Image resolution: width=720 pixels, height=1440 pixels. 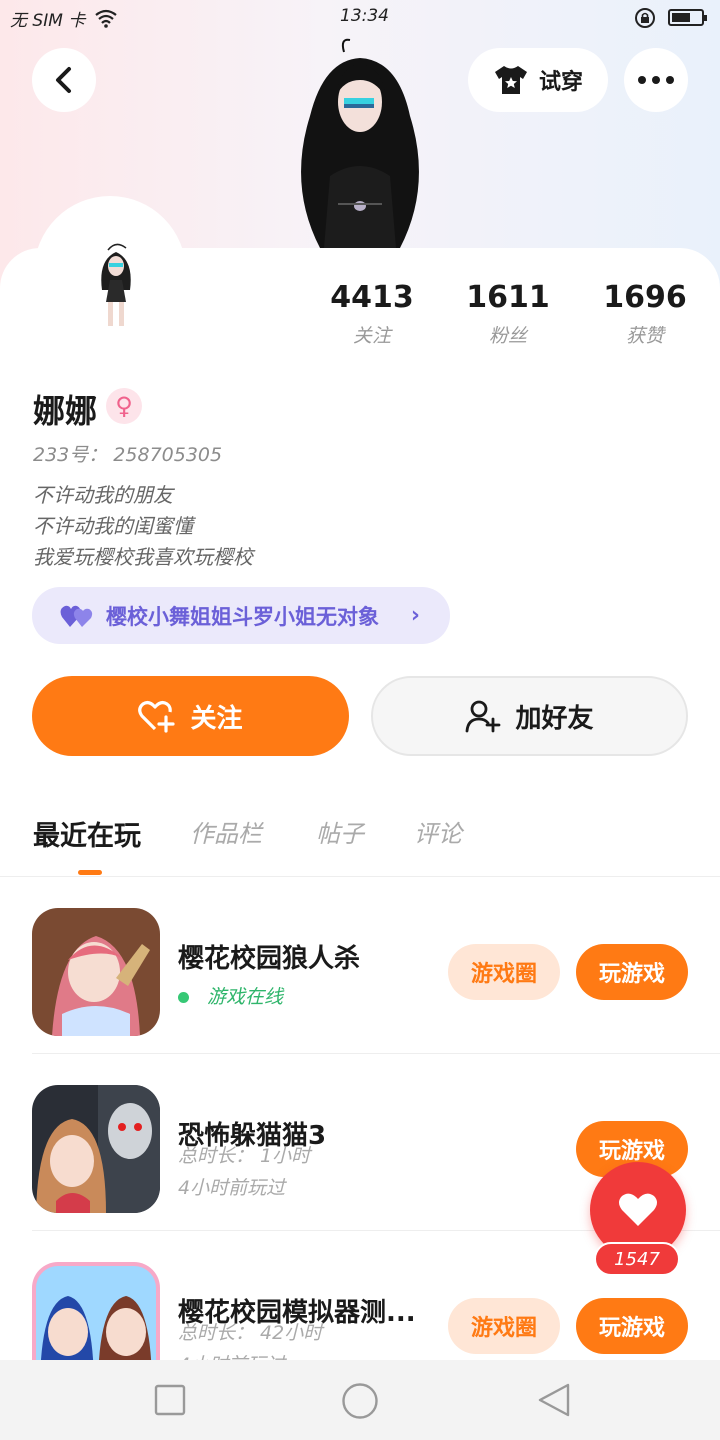 What do you see at coordinates (90, 872) in the screenshot?
I see `tab-indicator` at bounding box center [90, 872].